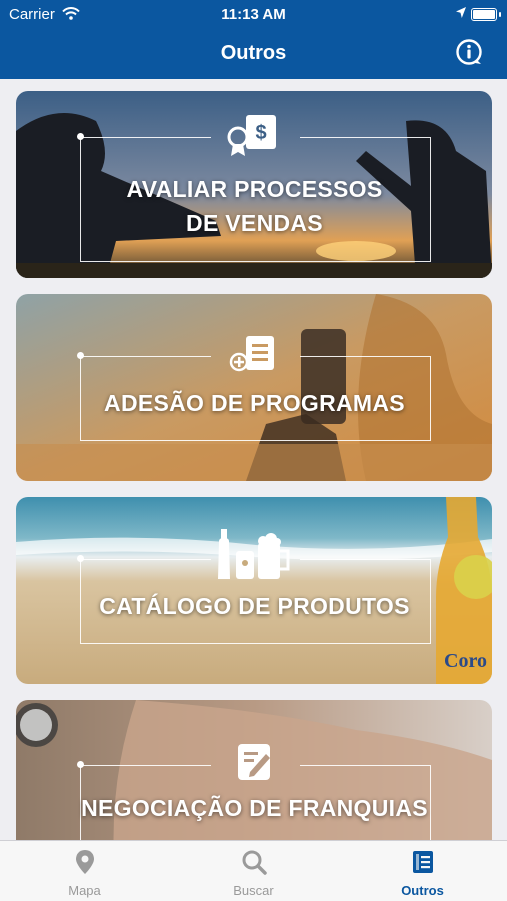  I want to click on search-icon, so click(254, 862).